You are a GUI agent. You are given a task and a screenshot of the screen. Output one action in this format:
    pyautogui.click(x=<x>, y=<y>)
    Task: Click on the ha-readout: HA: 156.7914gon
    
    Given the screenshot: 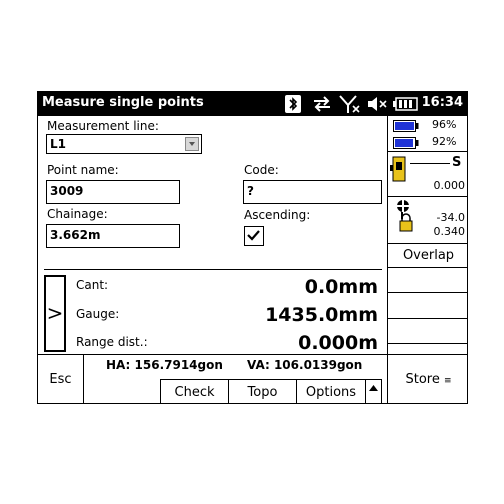 What is the action you would take?
    pyautogui.click(x=164, y=365)
    